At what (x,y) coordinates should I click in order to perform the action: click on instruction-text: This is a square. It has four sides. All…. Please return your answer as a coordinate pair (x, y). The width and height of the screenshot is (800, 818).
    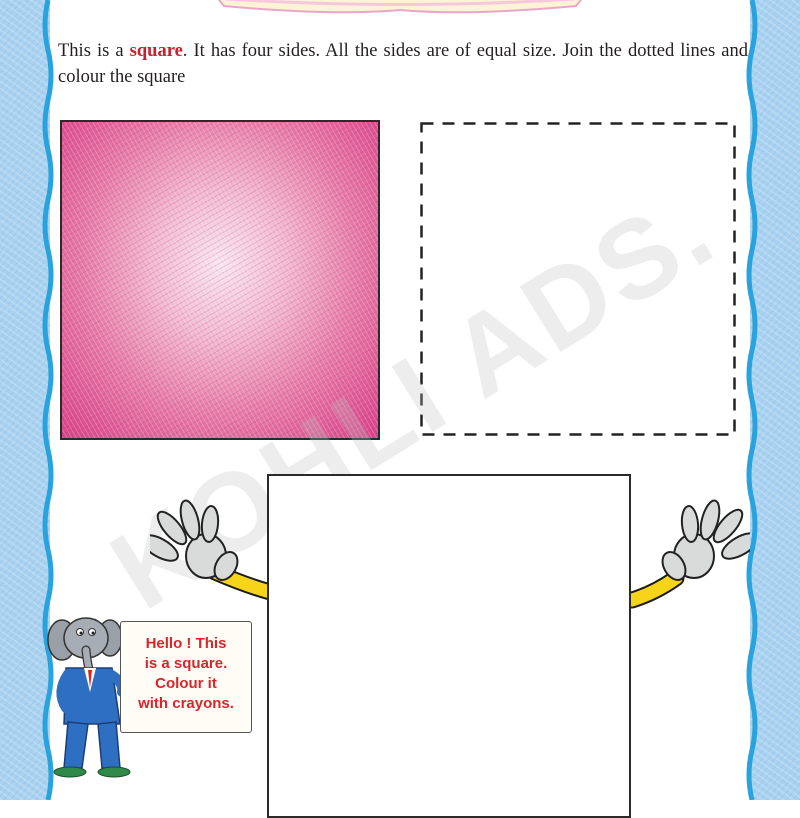
    Looking at the image, I should click on (403, 64).